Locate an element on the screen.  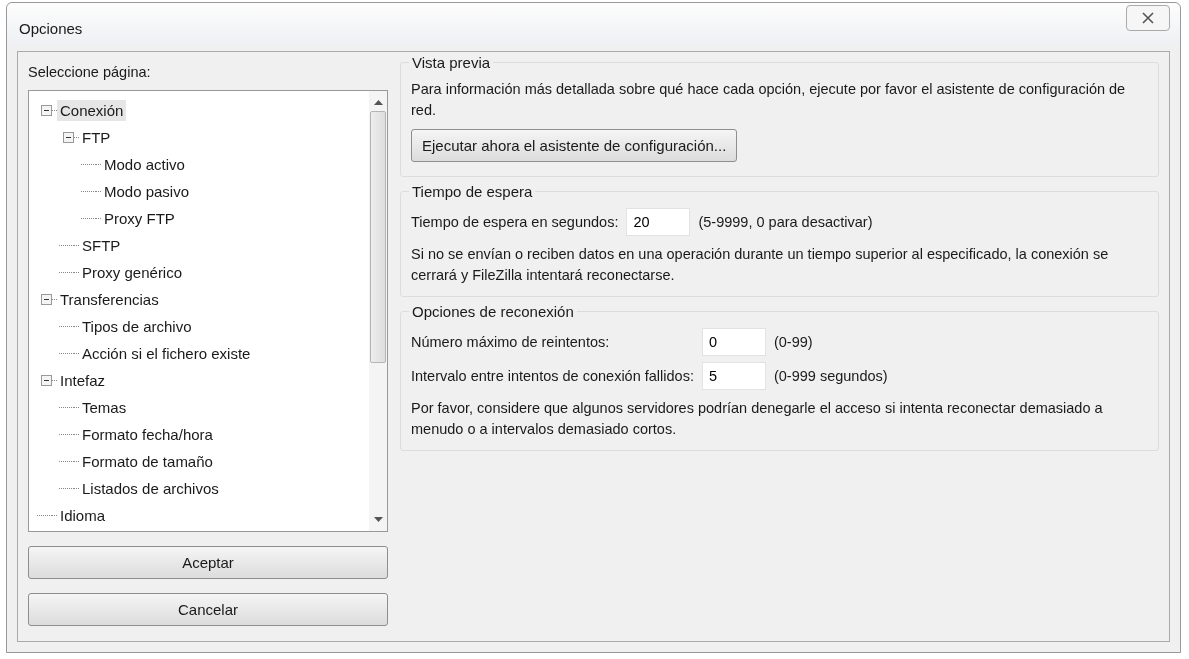
tree-item: Modo activo is located at coordinates (144, 164).